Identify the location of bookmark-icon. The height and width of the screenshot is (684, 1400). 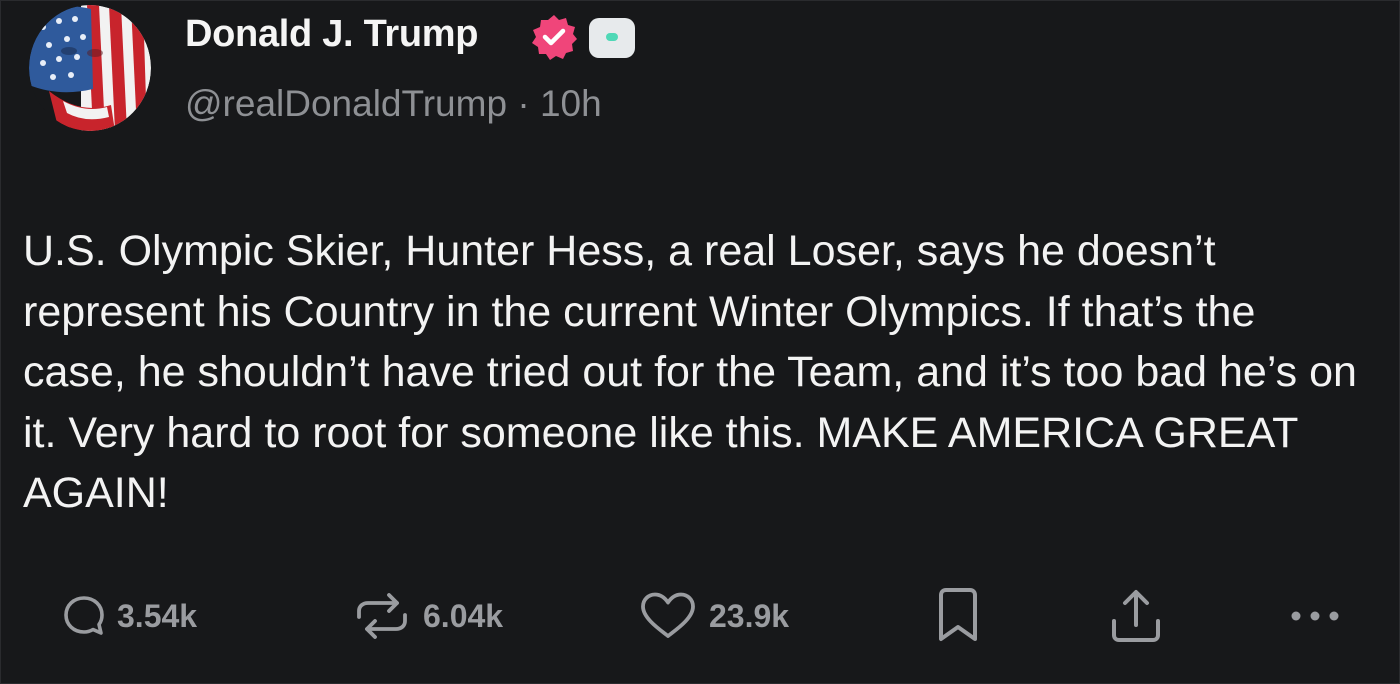
(958, 614).